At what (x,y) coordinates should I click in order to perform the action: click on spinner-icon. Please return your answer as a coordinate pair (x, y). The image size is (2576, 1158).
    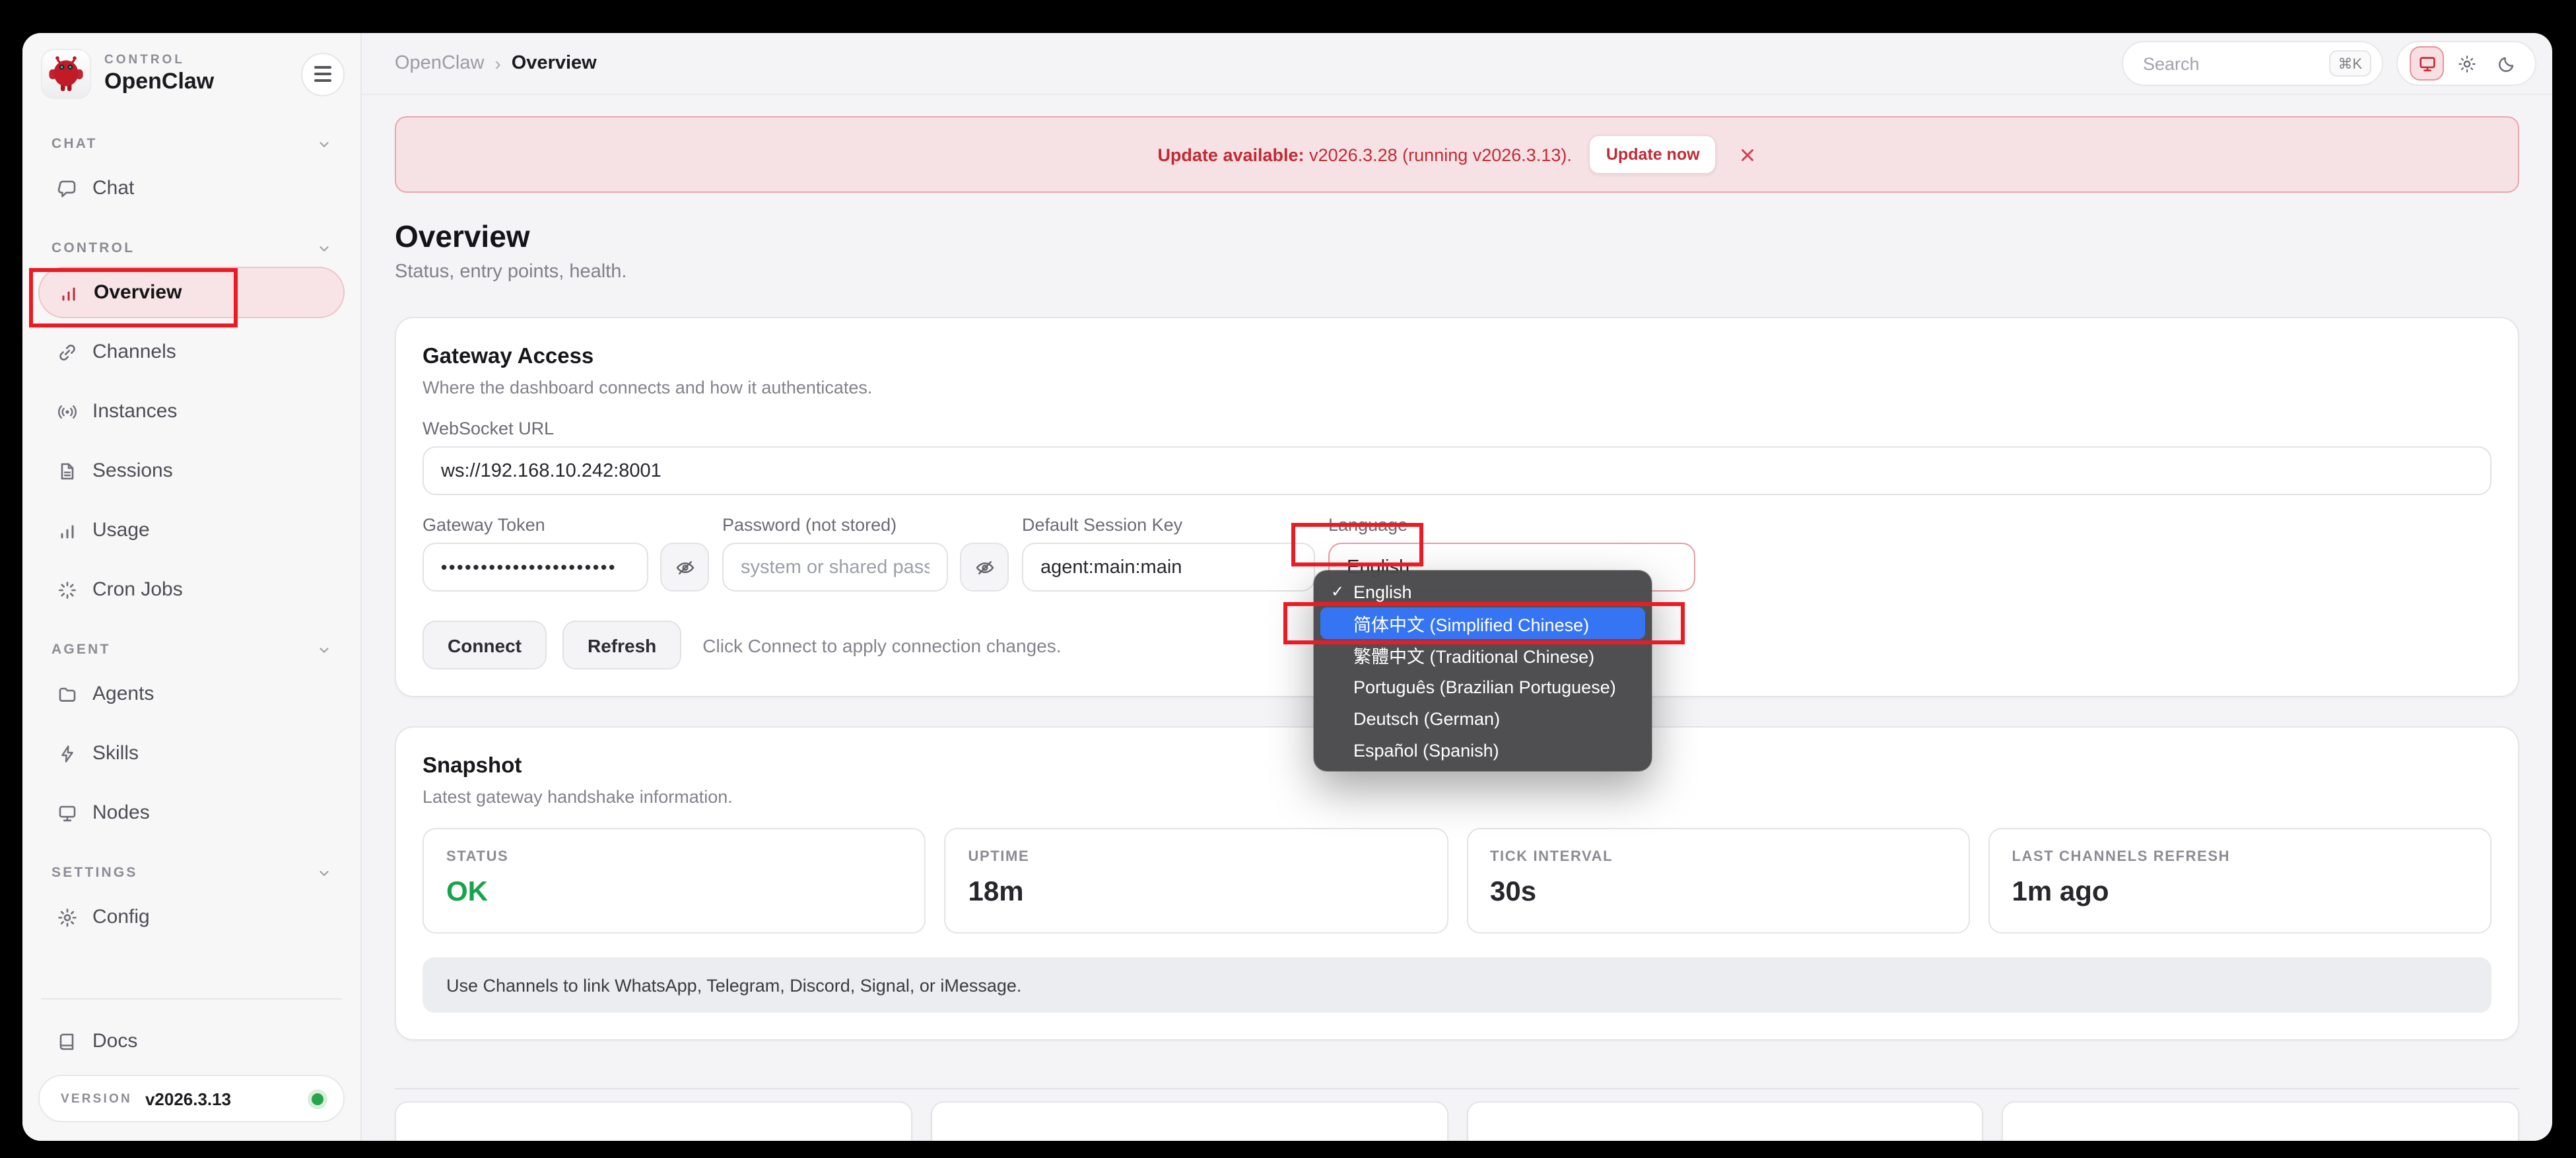
    Looking at the image, I should click on (66, 589).